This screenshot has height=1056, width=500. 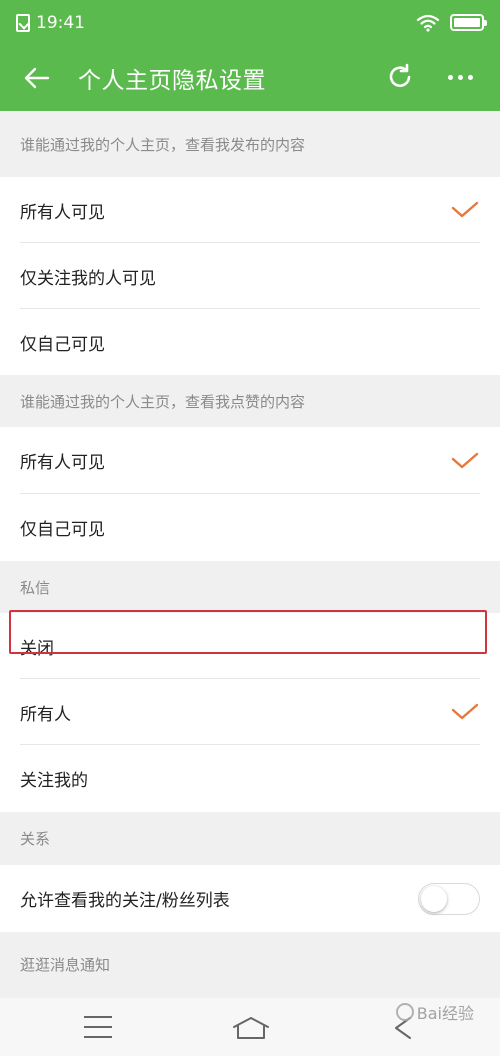 What do you see at coordinates (172, 81) in the screenshot?
I see `page-title: 个人主页隐私设置` at bounding box center [172, 81].